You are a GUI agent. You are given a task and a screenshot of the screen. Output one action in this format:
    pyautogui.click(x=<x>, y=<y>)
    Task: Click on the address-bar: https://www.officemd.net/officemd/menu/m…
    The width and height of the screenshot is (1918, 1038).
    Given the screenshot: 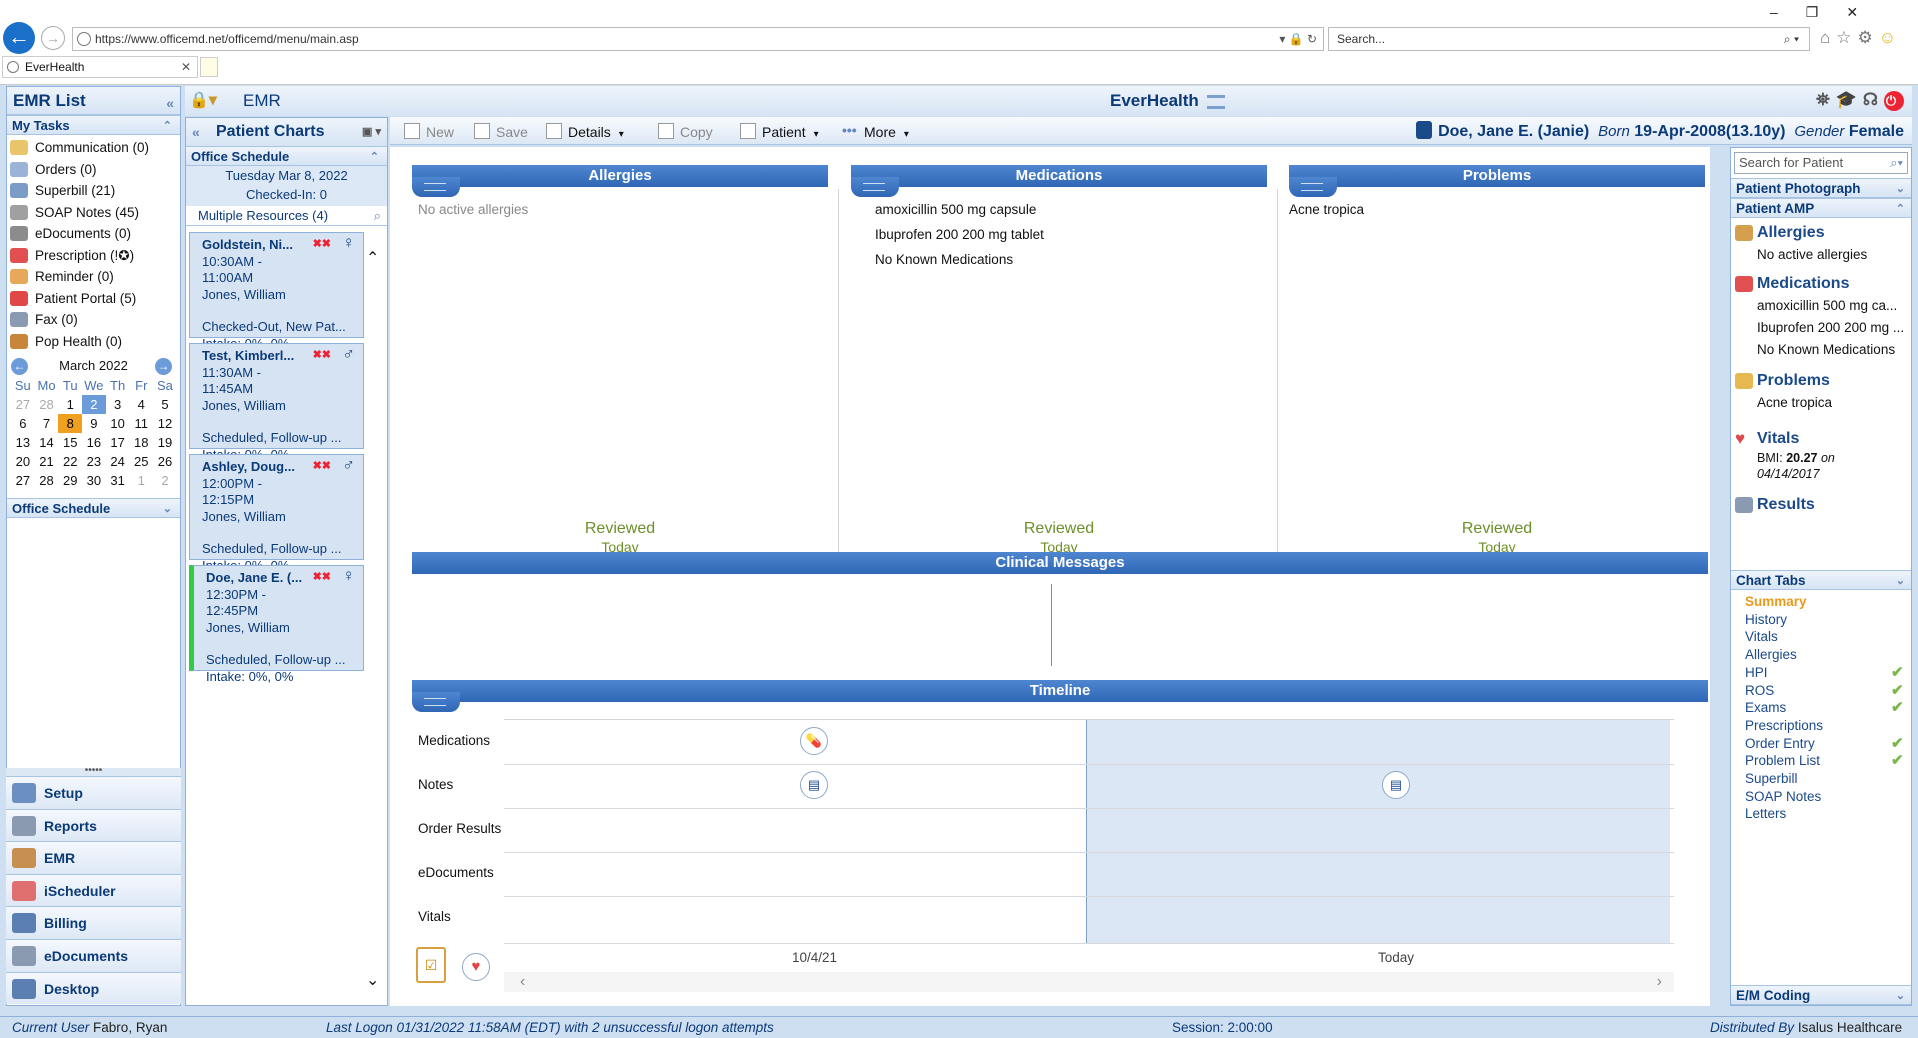 What is the action you would take?
    pyautogui.click(x=698, y=39)
    